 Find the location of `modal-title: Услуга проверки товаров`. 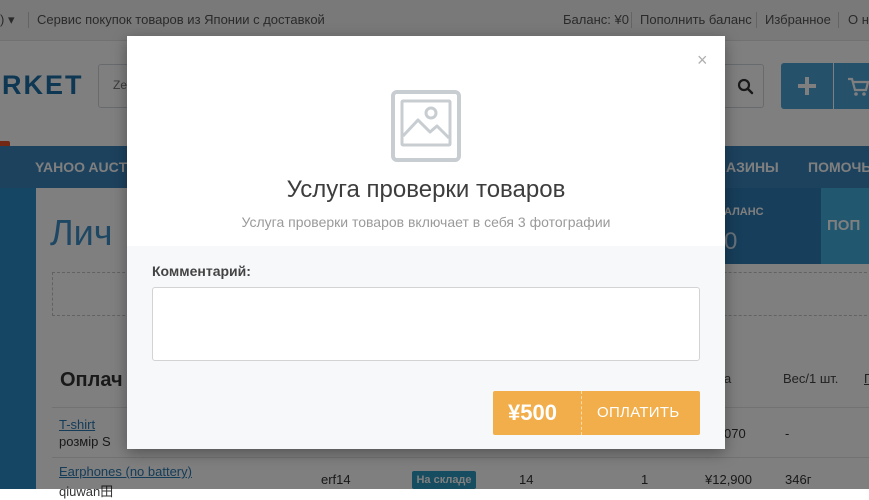

modal-title: Услуга проверки товаров is located at coordinates (426, 189).